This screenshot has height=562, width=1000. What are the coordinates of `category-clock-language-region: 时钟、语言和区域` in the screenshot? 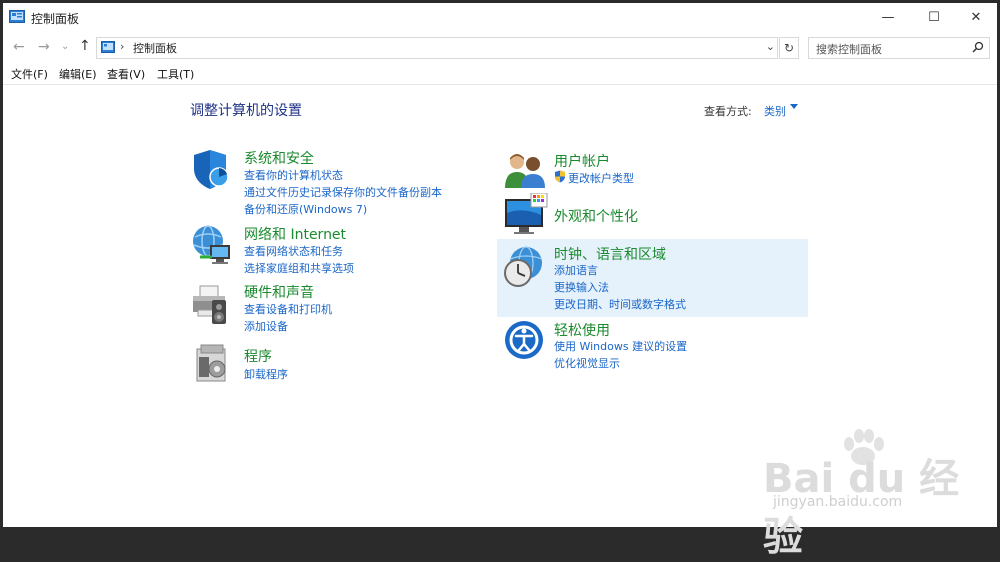 It's located at (610, 254).